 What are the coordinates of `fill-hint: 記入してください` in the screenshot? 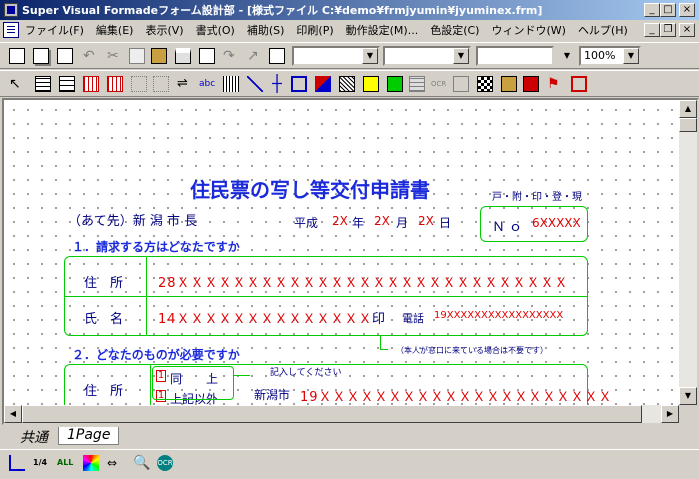 It's located at (305, 371).